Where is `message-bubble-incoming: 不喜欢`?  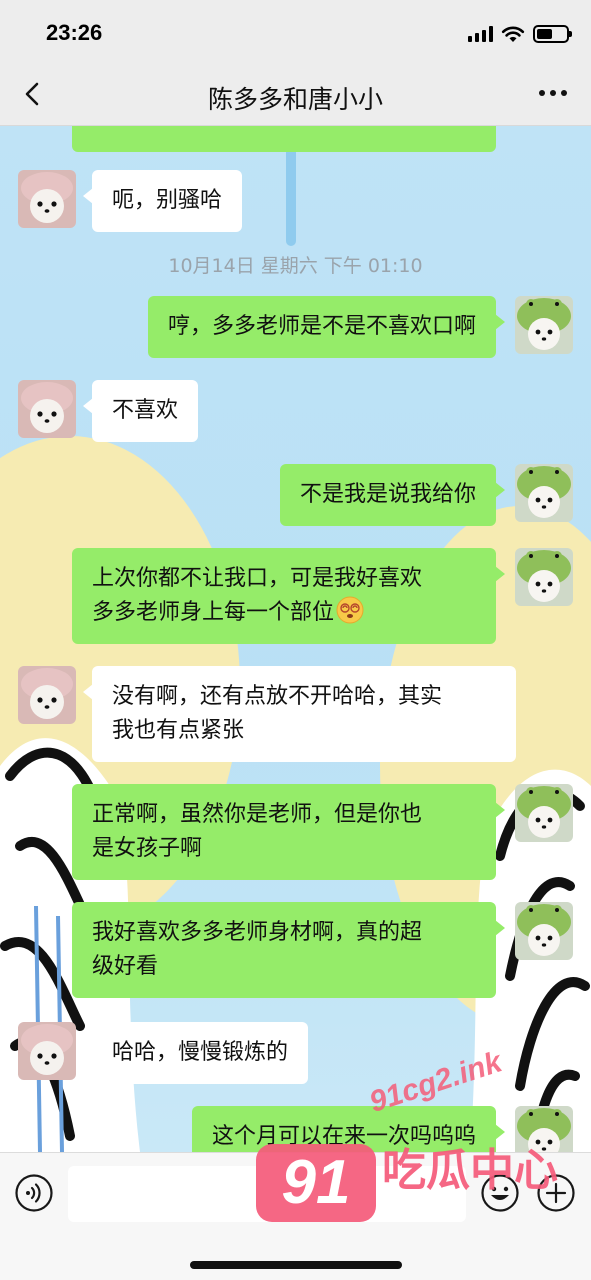
message-bubble-incoming: 不喜欢 is located at coordinates (140, 411).